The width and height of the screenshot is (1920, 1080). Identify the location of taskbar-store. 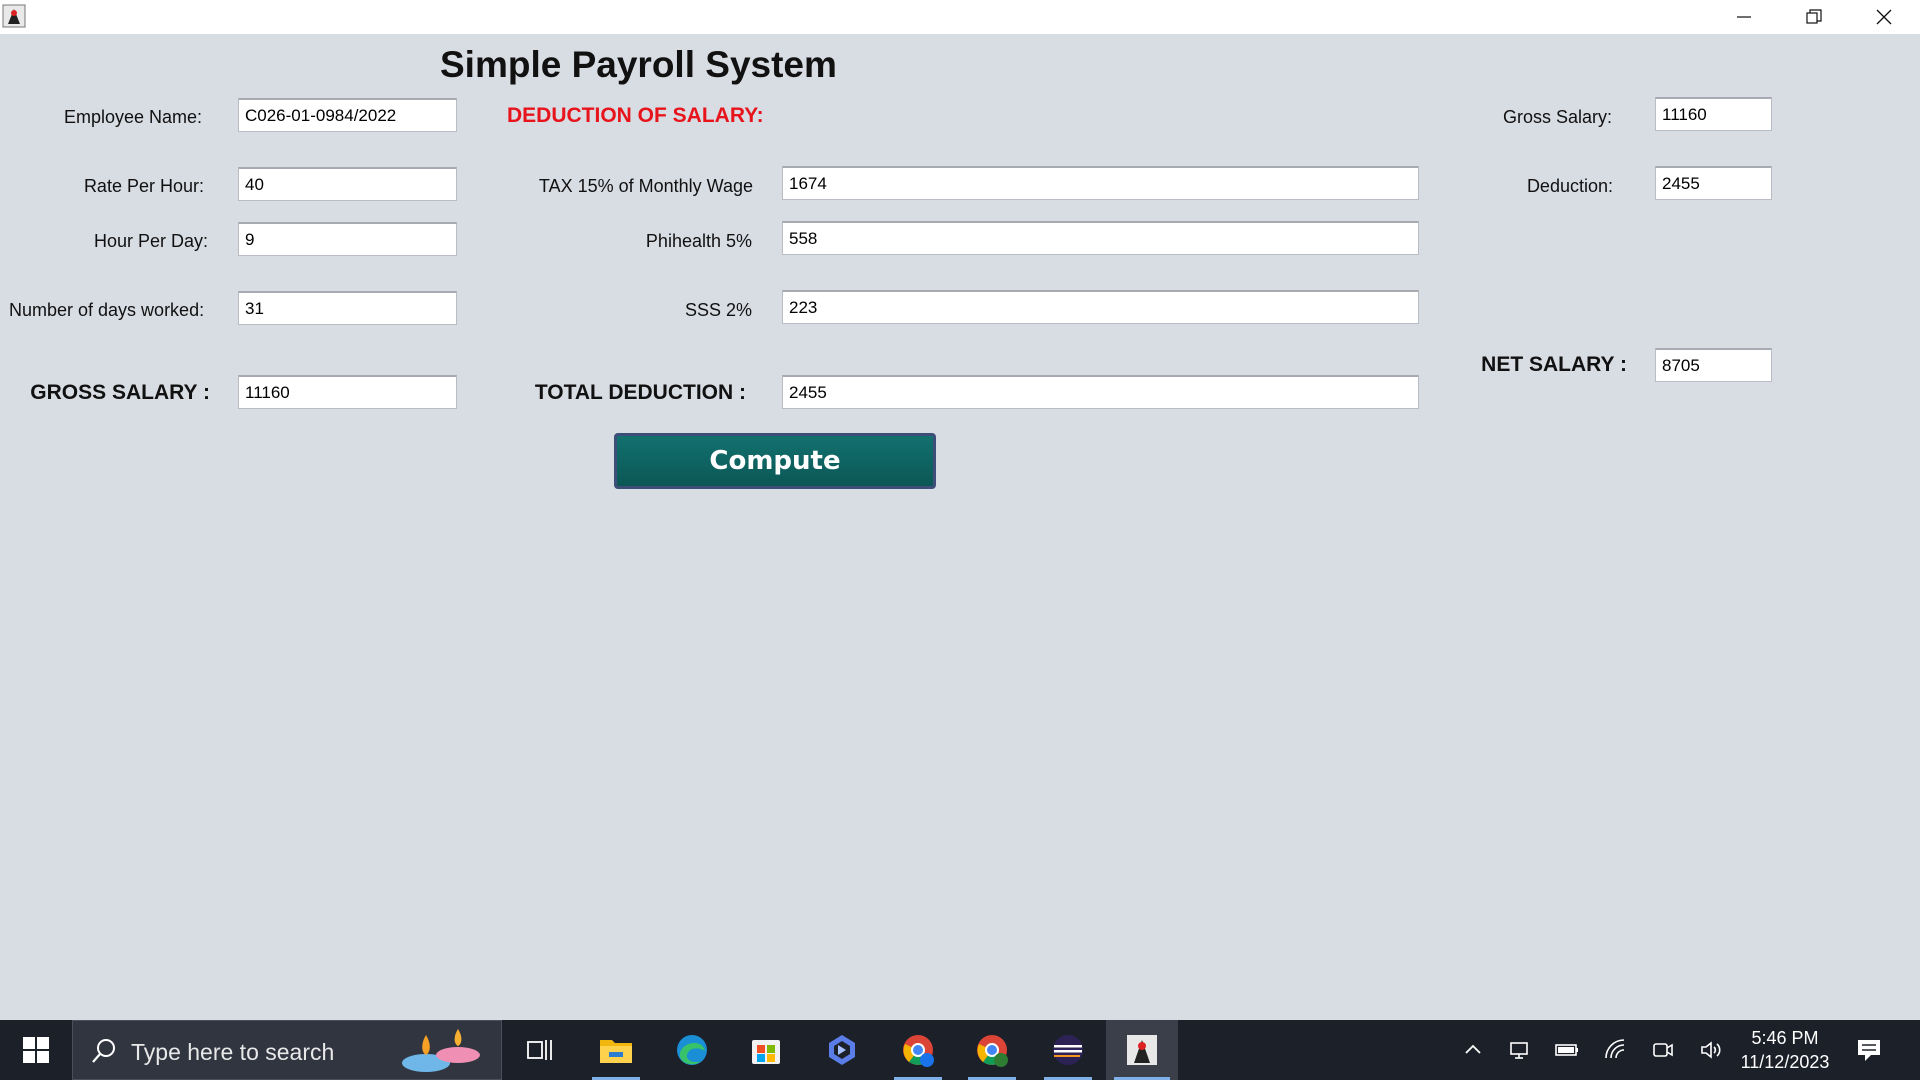
(766, 1050).